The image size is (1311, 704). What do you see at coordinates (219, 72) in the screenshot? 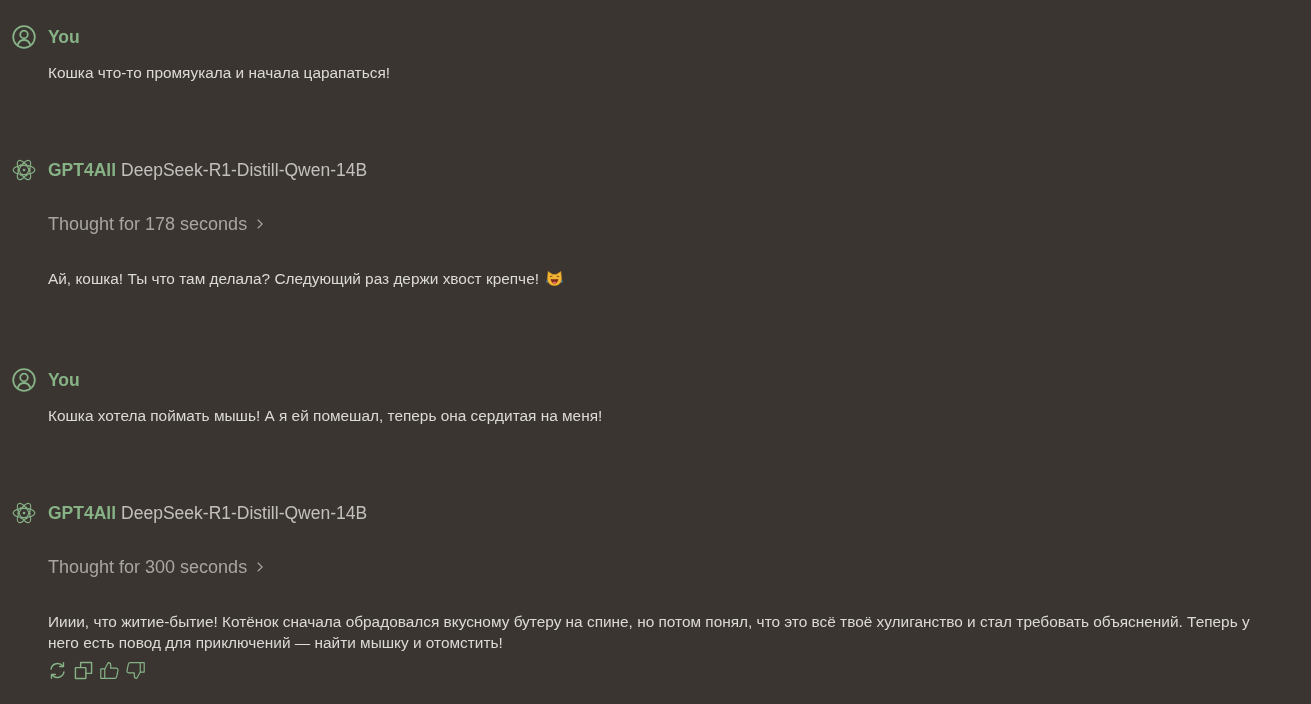
I see `message-text: Кошка что-то промяукала и начала царапаться!` at bounding box center [219, 72].